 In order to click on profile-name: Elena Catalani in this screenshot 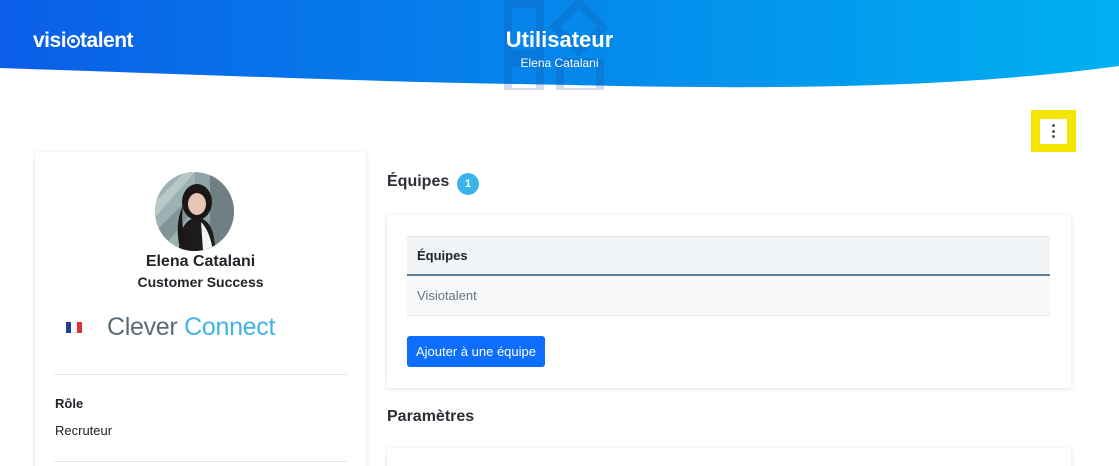, I will do `click(200, 261)`.